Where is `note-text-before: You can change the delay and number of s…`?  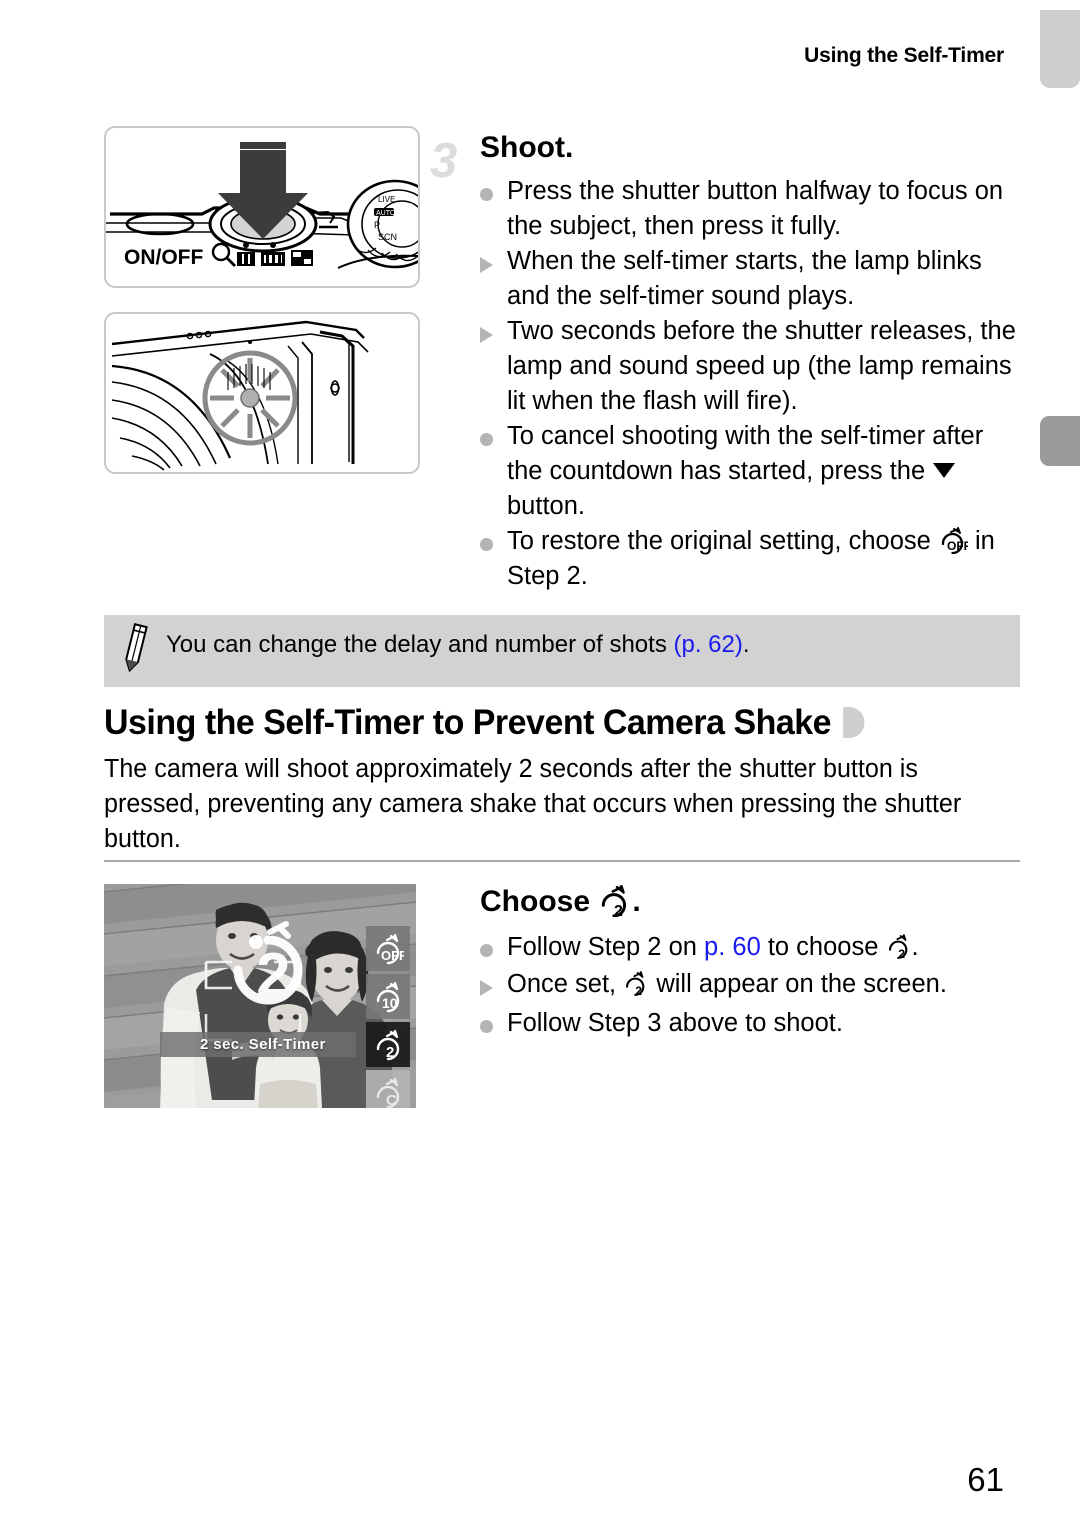 note-text-before: You can change the delay and number of s… is located at coordinates (420, 644).